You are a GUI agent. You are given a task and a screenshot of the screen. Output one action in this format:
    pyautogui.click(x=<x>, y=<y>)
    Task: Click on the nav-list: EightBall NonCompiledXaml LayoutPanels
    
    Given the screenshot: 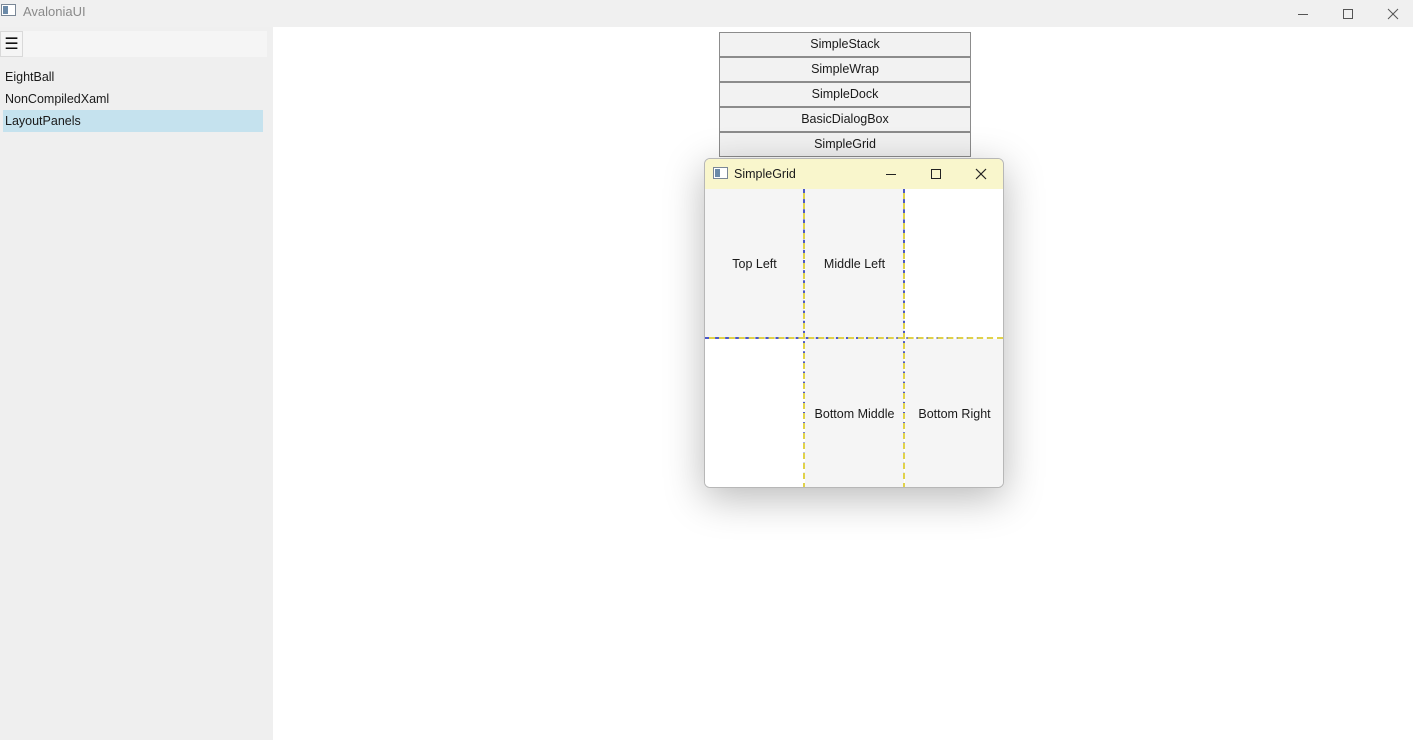 What is the action you would take?
    pyautogui.click(x=133, y=99)
    